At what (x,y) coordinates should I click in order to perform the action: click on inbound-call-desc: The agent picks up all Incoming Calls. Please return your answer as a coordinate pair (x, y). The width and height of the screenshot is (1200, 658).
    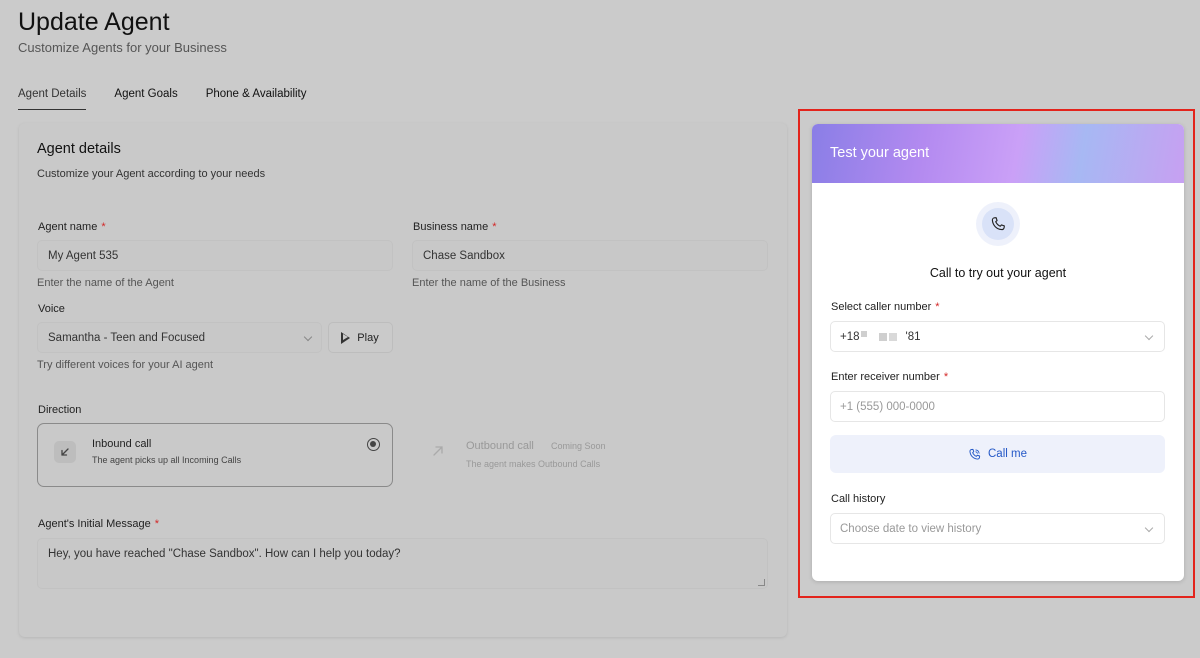
    Looking at the image, I should click on (167, 460).